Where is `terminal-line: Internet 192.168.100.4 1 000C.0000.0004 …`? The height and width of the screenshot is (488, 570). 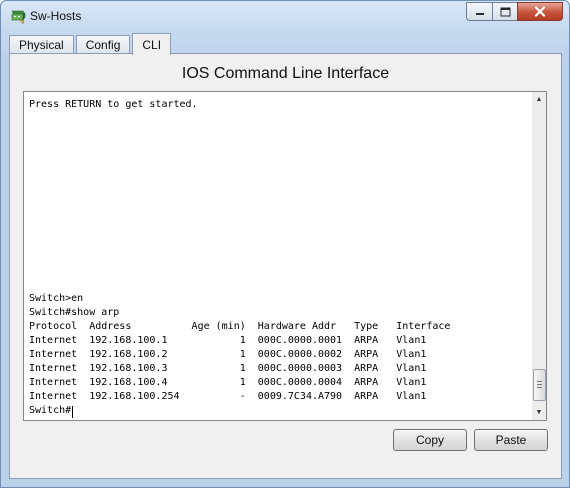 terminal-line: Internet 192.168.100.4 1 000C.0000.0004 … is located at coordinates (228, 382).